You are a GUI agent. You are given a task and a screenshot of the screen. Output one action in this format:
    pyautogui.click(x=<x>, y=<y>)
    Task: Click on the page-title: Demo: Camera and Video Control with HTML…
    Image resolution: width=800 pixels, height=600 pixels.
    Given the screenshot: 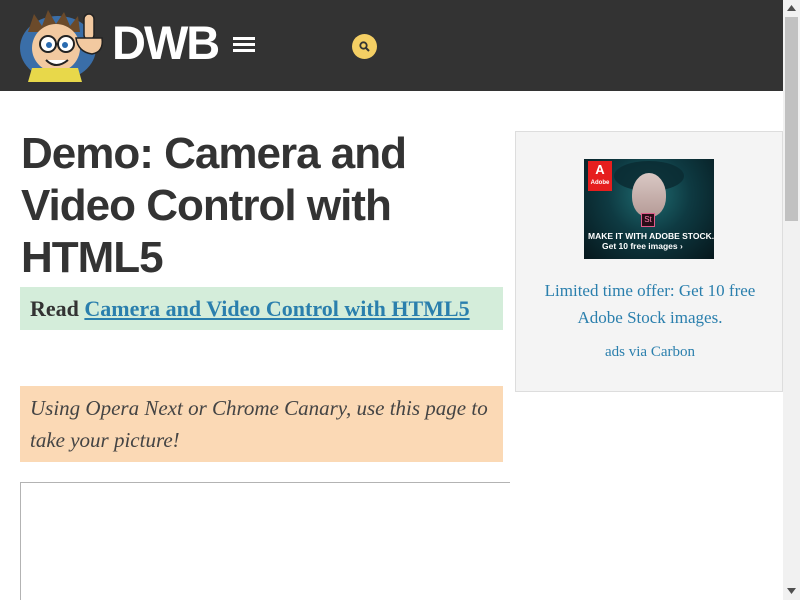 What is the action you would take?
    pyautogui.click(x=214, y=205)
    